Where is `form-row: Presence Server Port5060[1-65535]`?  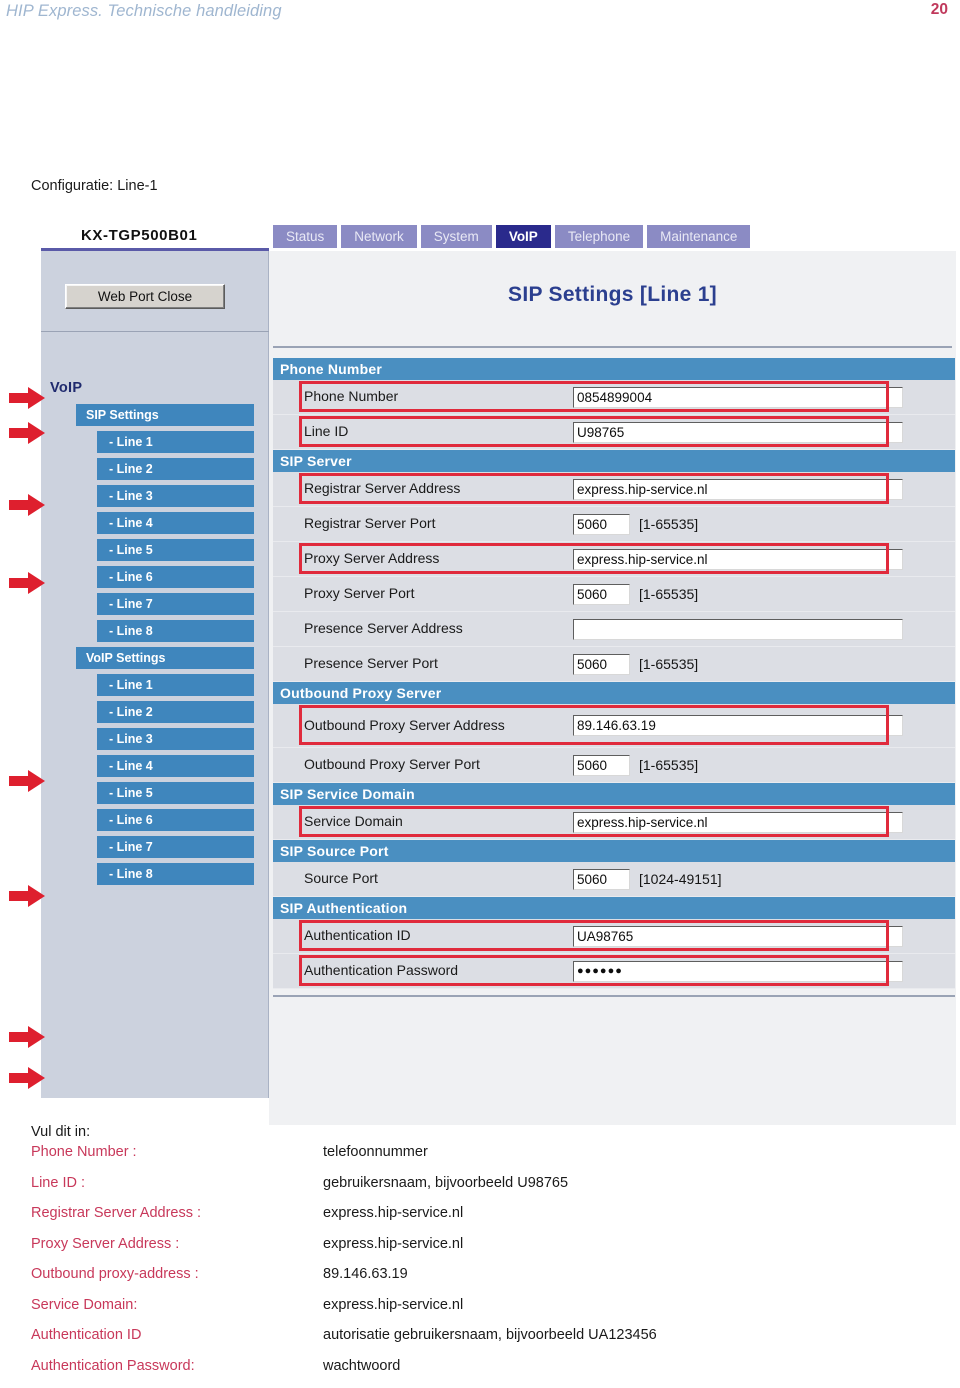
form-row: Presence Server Port5060[1-65535] is located at coordinates (614, 664).